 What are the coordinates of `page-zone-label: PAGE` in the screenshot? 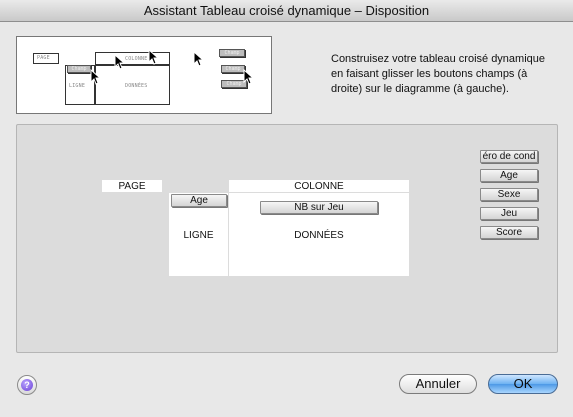 It's located at (132, 186).